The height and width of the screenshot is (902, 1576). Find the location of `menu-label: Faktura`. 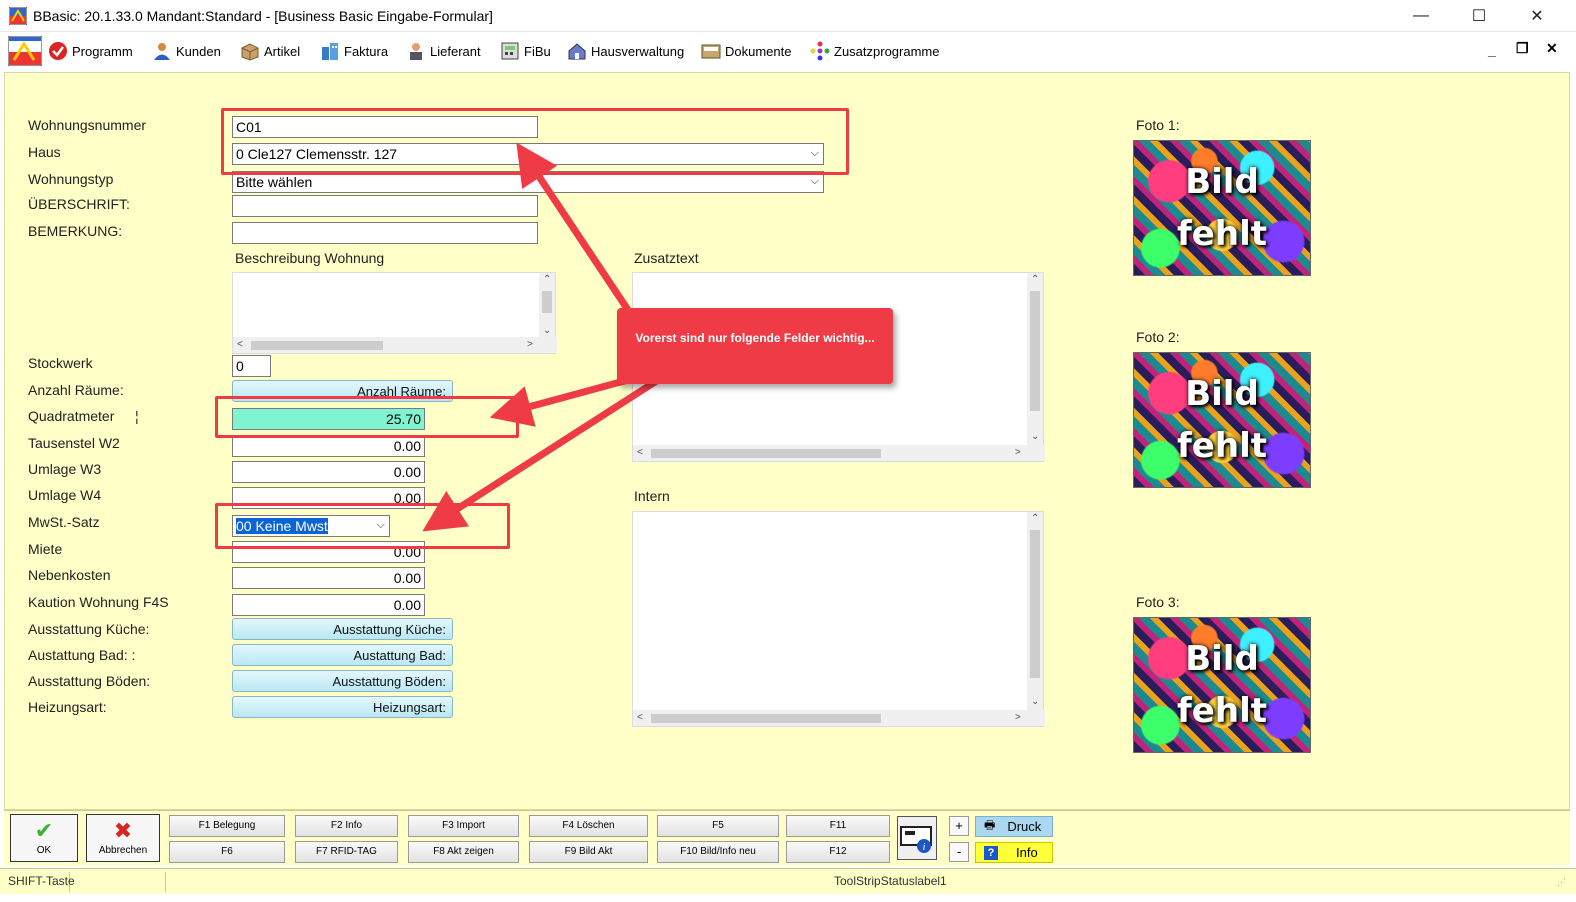

menu-label: Faktura is located at coordinates (366, 51).